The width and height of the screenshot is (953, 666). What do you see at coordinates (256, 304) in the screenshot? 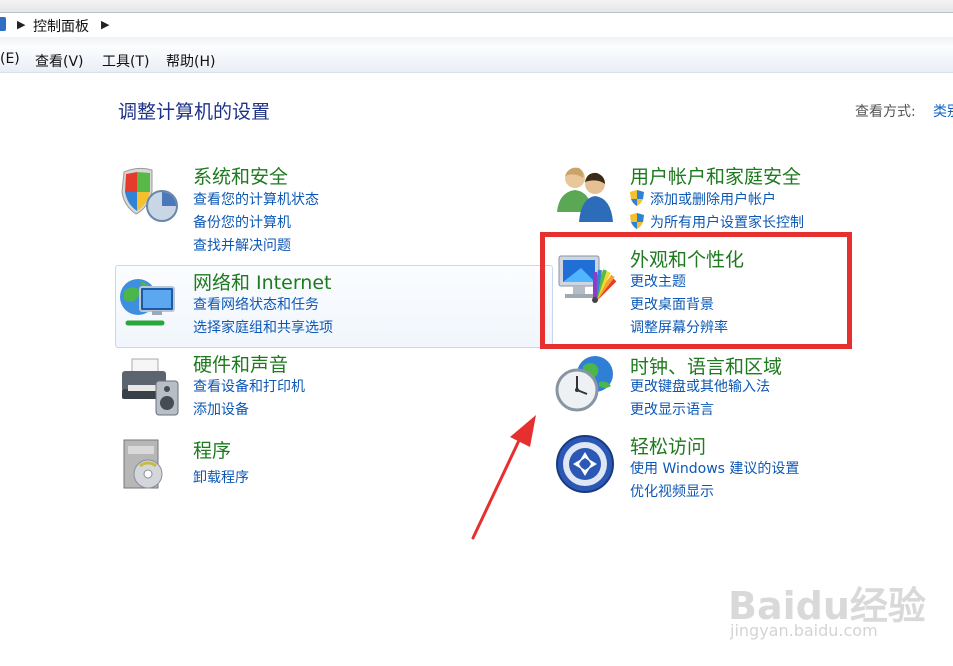
I see `link-network-status: 查看网络状态和任务` at bounding box center [256, 304].